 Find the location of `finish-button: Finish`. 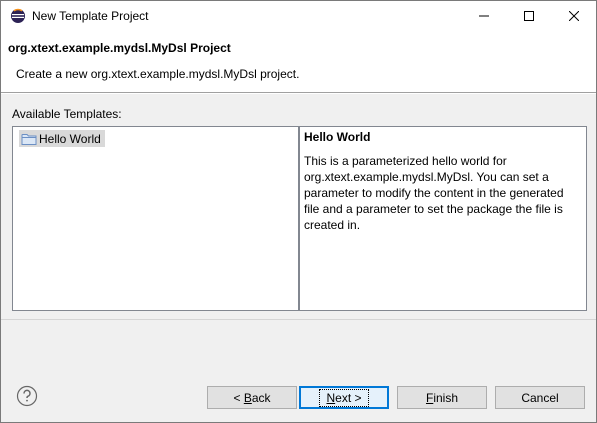

finish-button: Finish is located at coordinates (442, 397).